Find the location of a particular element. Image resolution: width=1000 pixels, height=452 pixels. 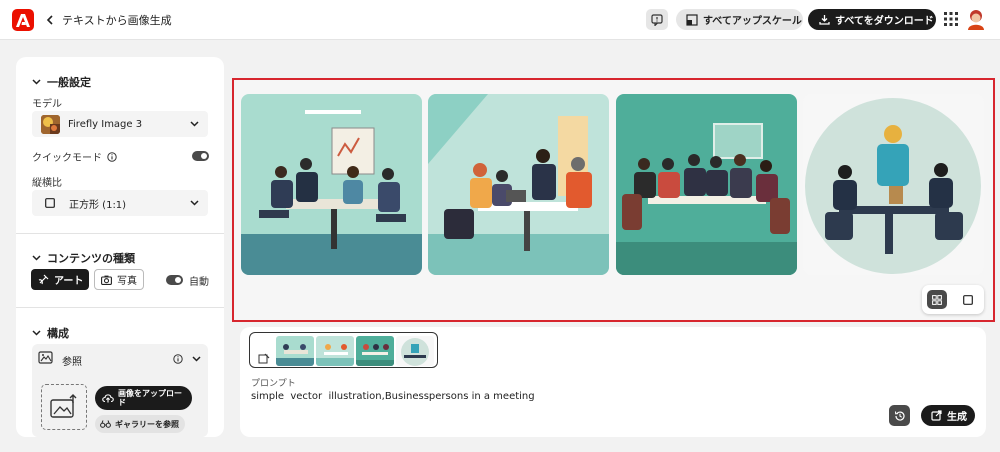

upscale-all-label: すべてアップスケール is located at coordinates (752, 21).